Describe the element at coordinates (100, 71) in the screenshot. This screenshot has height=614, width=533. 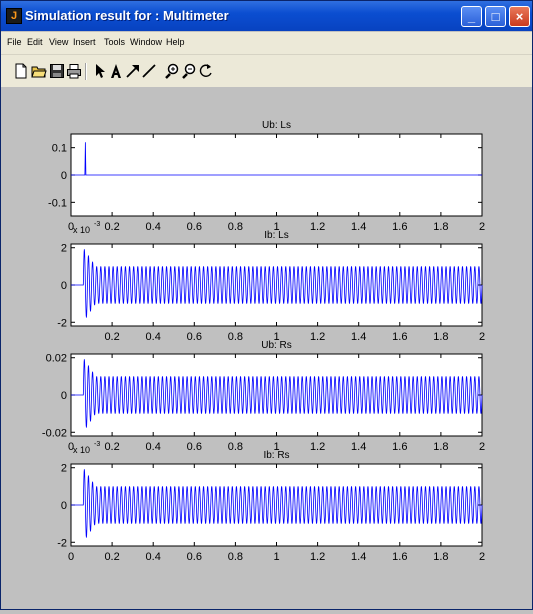
I see `pointer-arrow-icon` at that location.